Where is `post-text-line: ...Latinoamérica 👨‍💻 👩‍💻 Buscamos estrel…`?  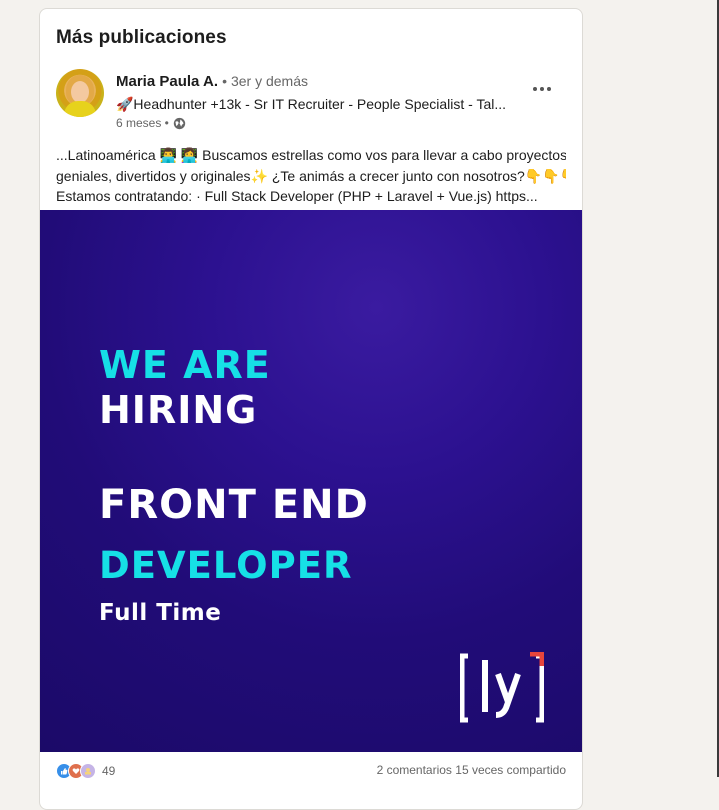
post-text-line: ...Latinoamérica 👨‍💻 👩‍💻 Buscamos estrel… is located at coordinates (311, 155).